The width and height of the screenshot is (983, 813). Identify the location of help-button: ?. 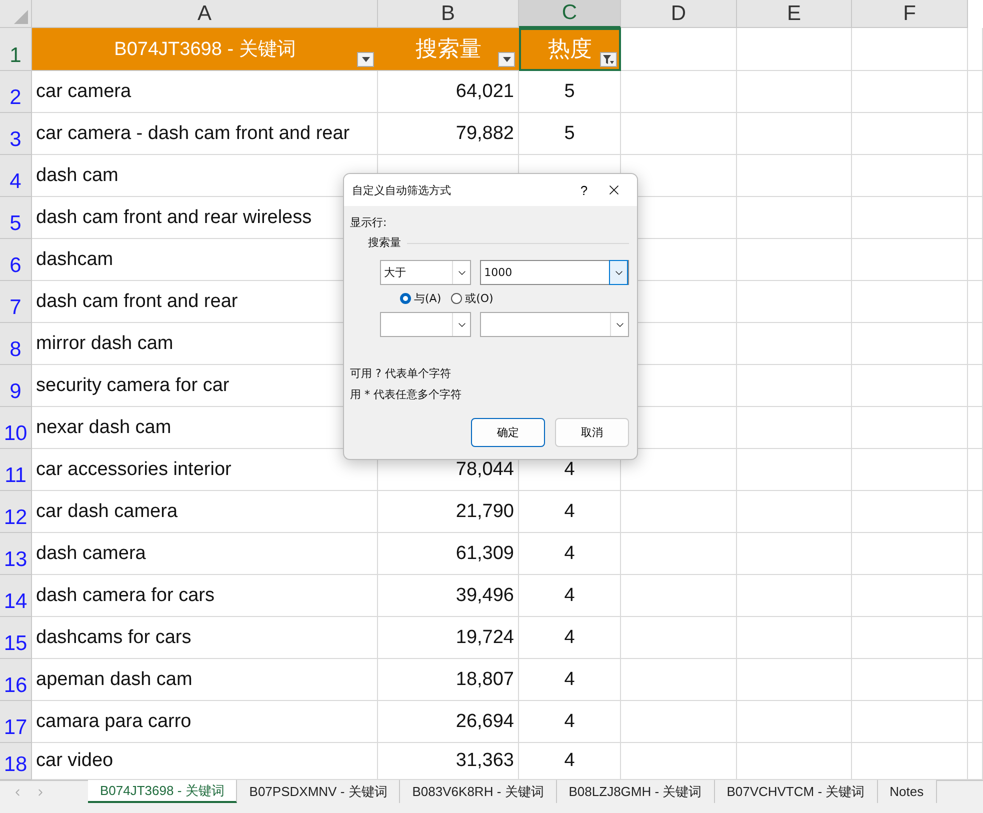
(584, 190).